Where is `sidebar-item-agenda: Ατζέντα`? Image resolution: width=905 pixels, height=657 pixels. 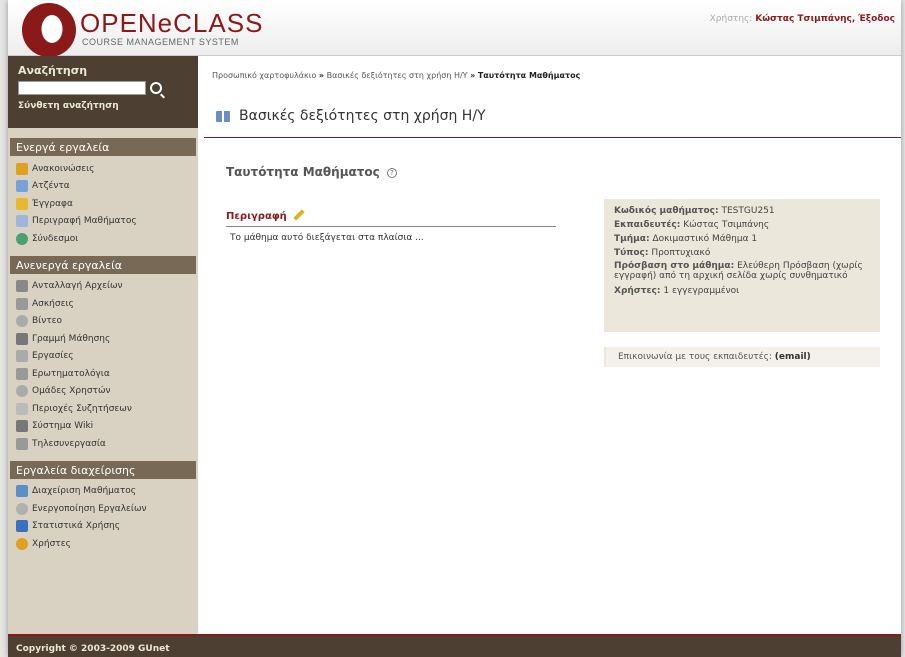 sidebar-item-agenda: Ατζέντα is located at coordinates (103, 187).